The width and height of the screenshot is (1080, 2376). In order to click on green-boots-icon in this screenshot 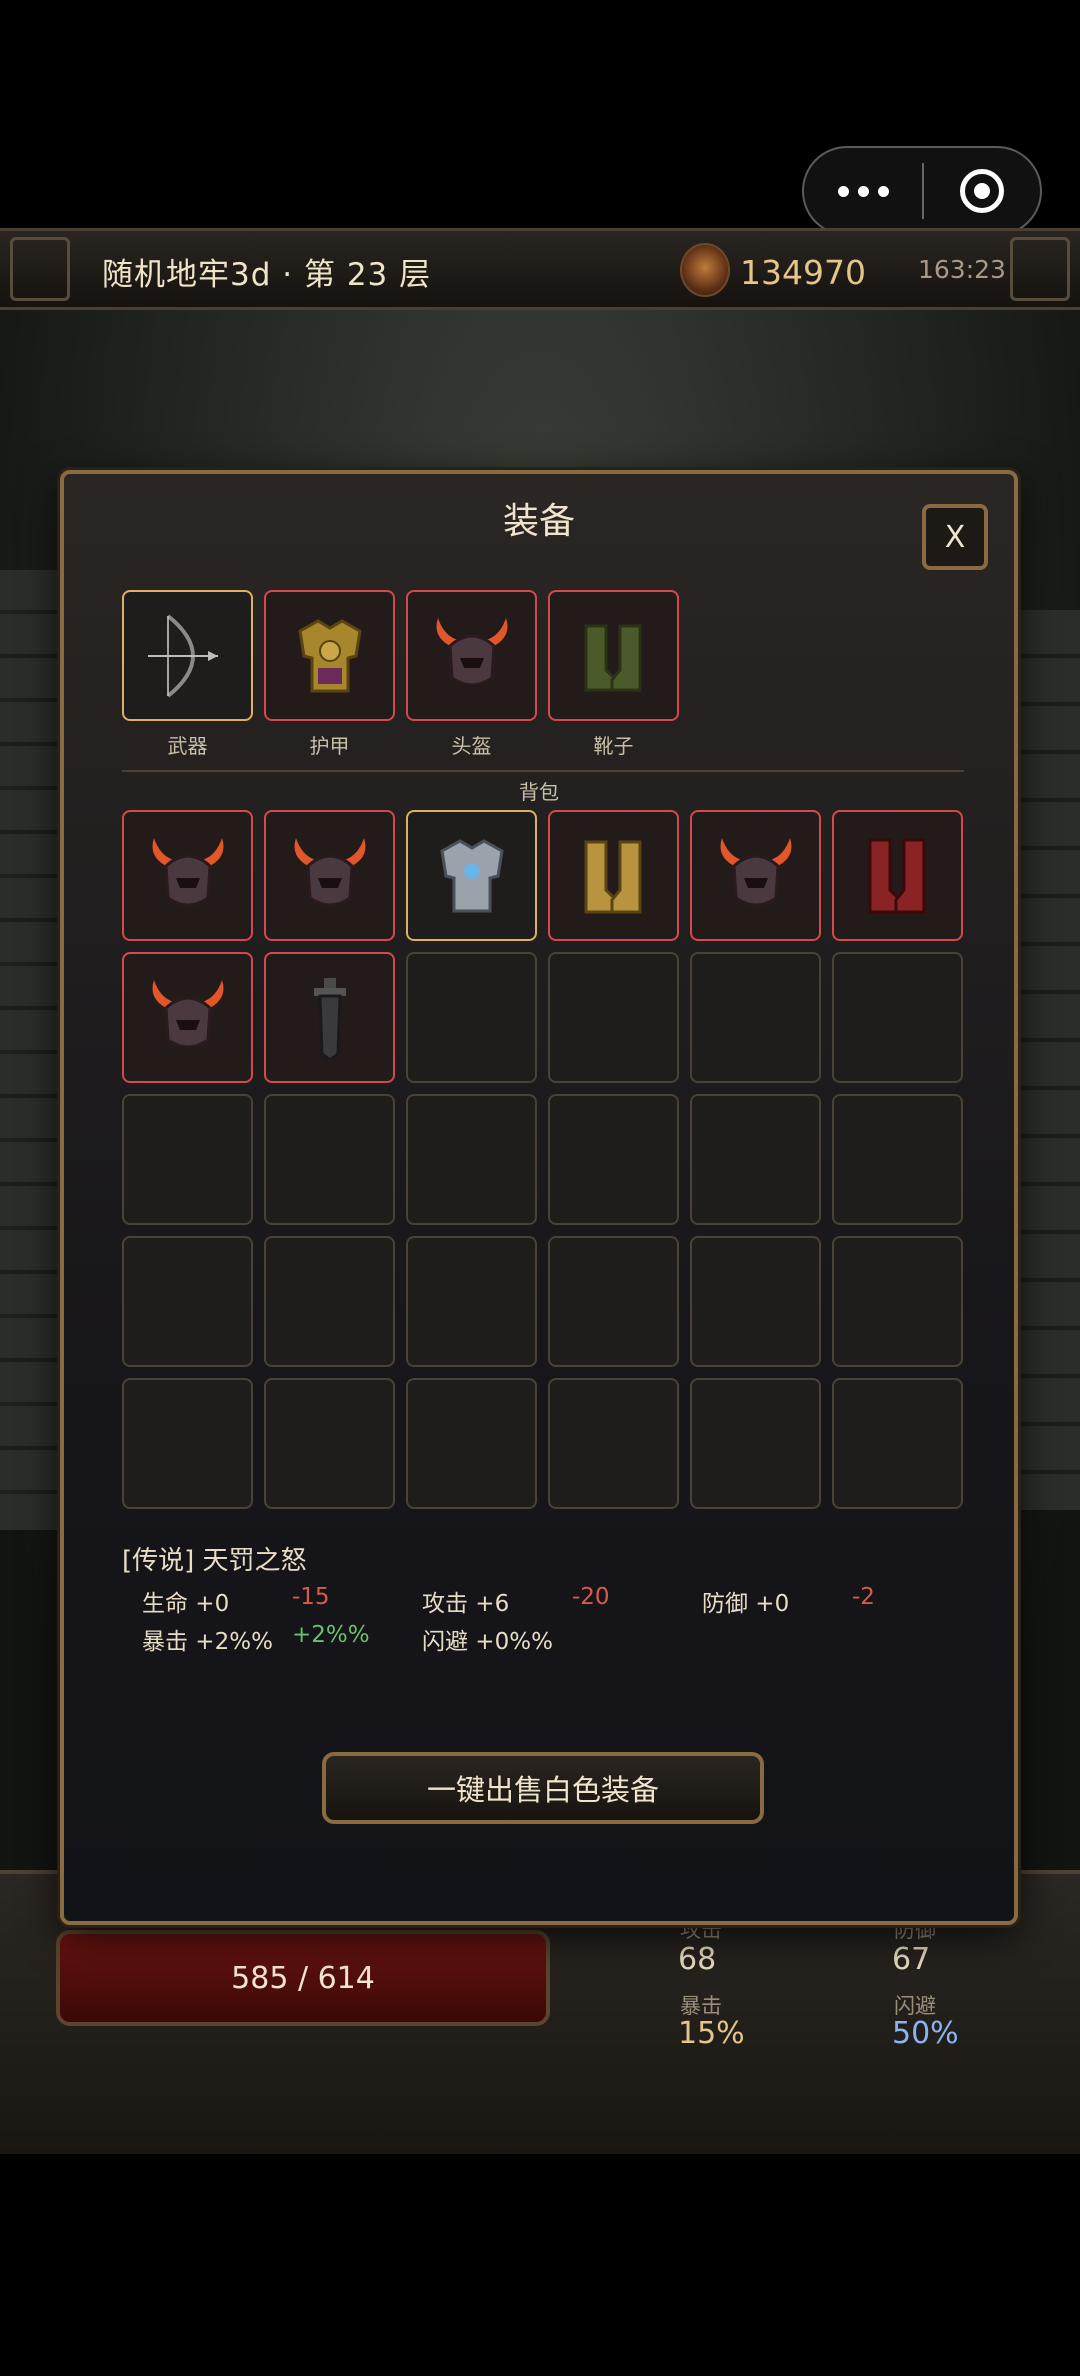, I will do `click(612, 657)`.